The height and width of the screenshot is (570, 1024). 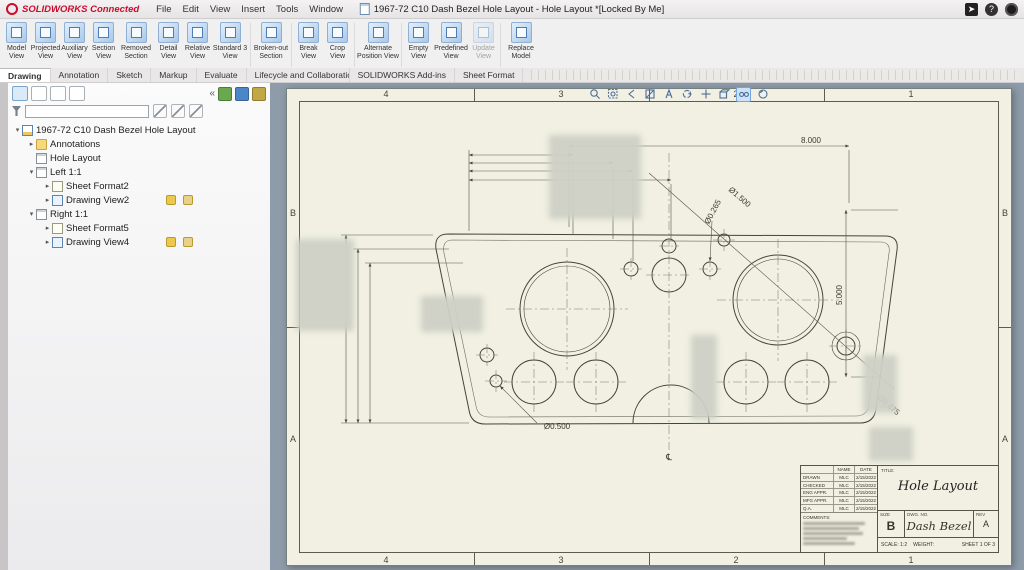 What do you see at coordinates (225, 93) in the screenshot?
I see `display-pane-icon` at bounding box center [225, 93].